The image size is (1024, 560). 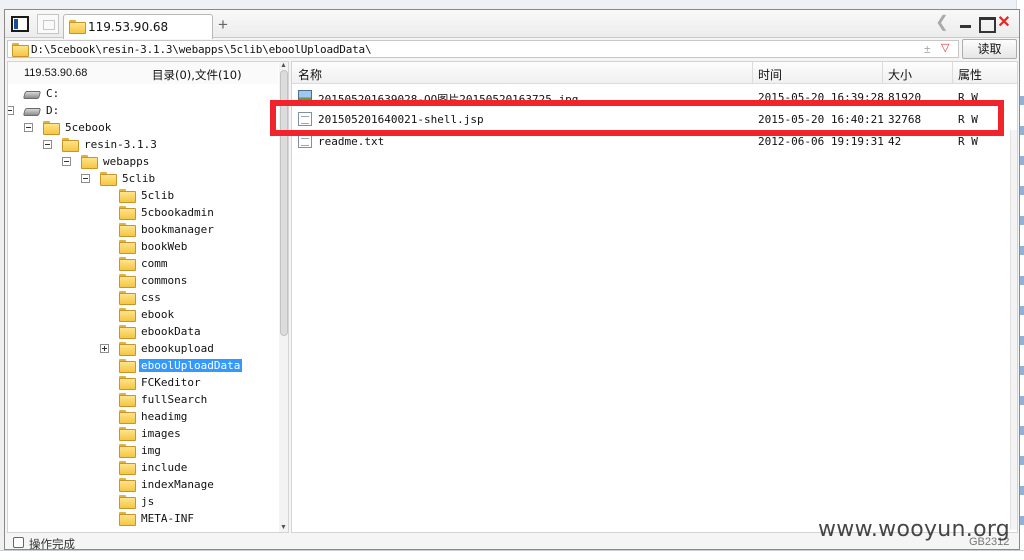 What do you see at coordinates (283, 65) in the screenshot?
I see `scroll-up-icon: ▲` at bounding box center [283, 65].